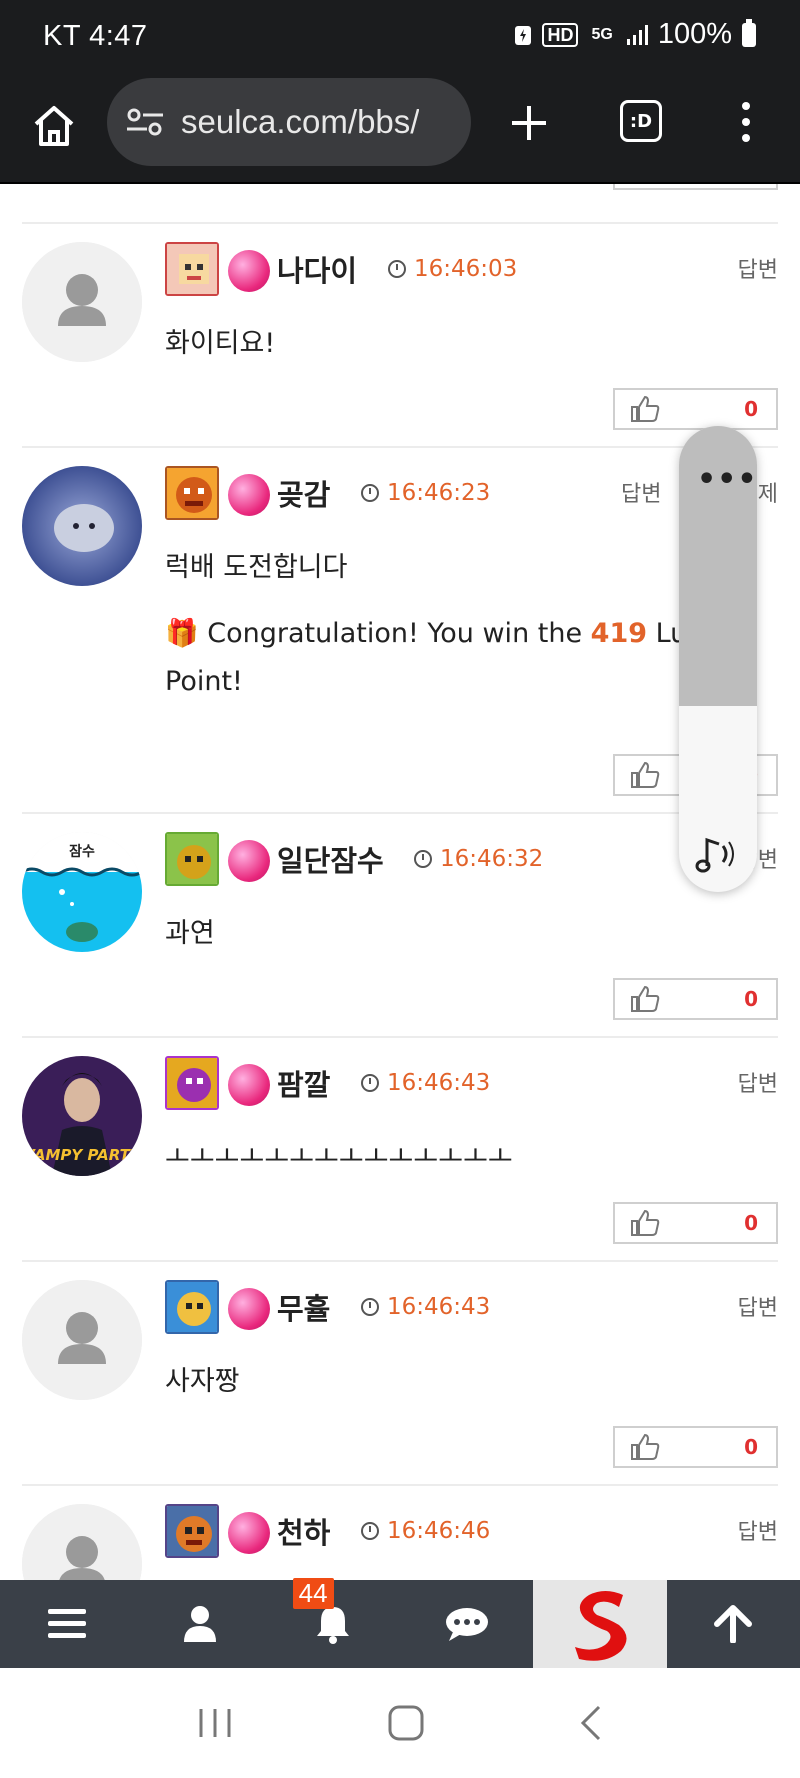  I want to click on system-navigation, so click(400, 1723).